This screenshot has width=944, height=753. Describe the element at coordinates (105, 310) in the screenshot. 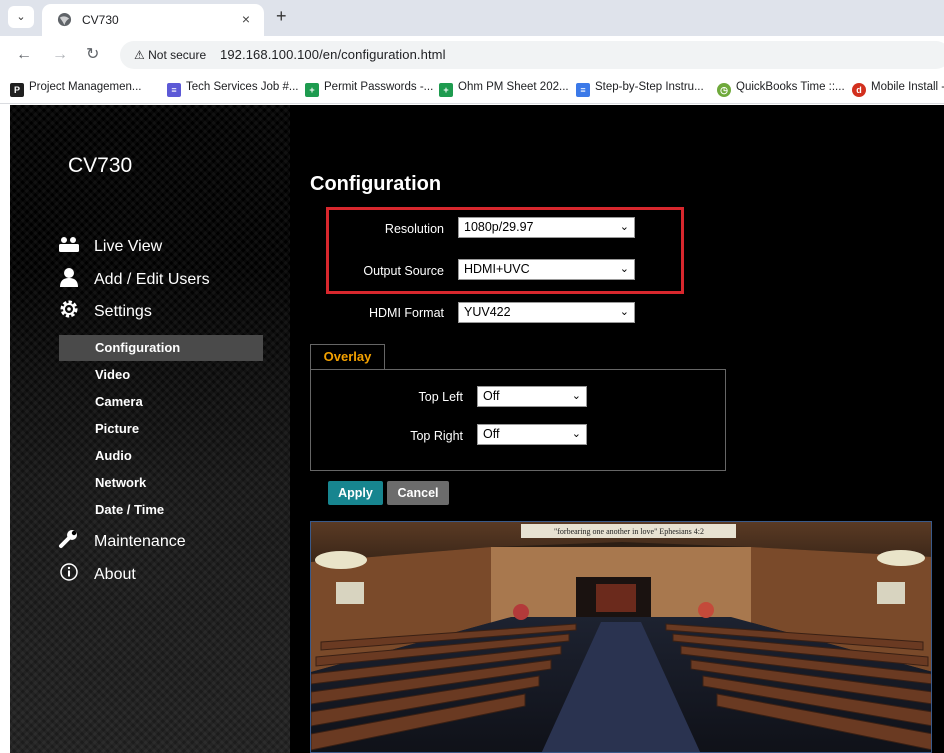

I see `nav-settings: Settings` at that location.